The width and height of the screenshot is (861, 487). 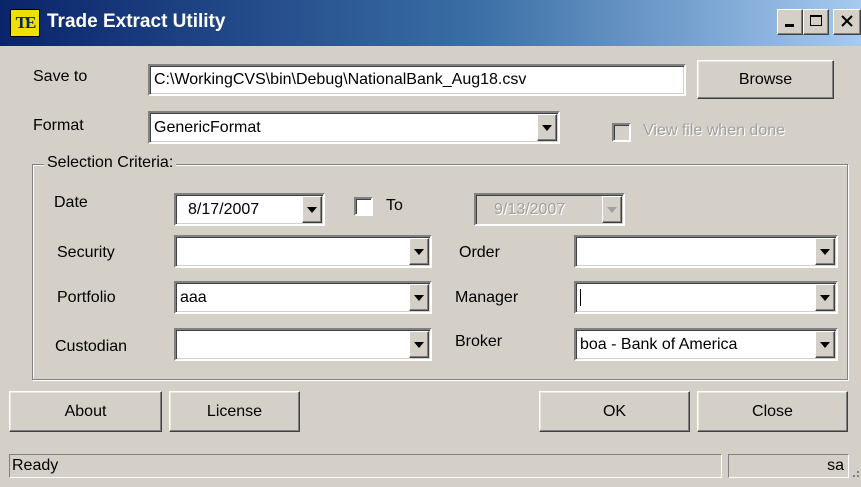 I want to click on custodian-label: Custodian, so click(x=91, y=346).